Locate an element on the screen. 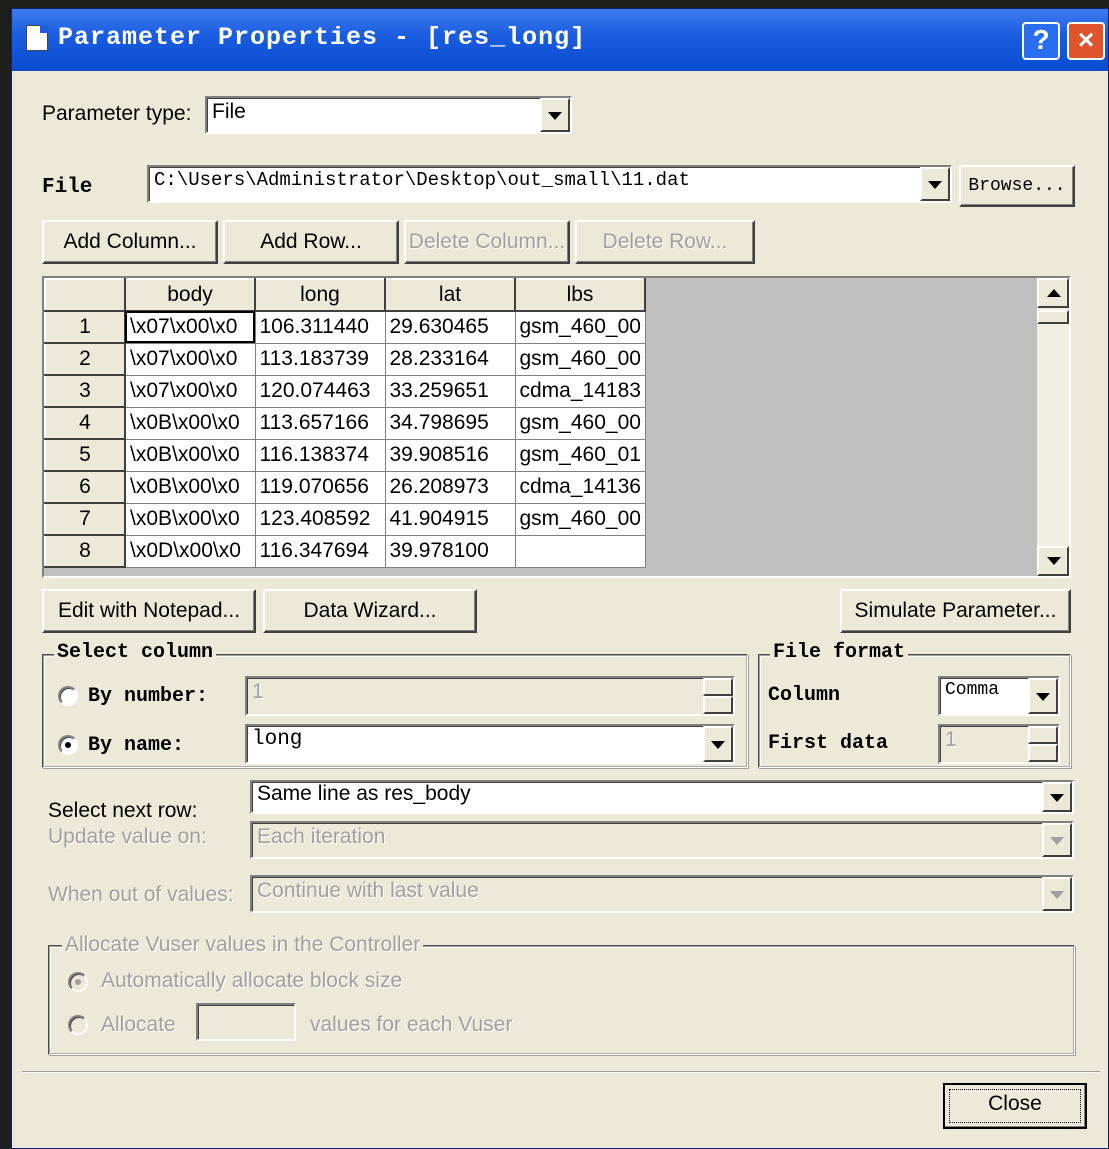 This screenshot has height=1149, width=1109. column-format-select: Comma is located at coordinates (999, 696).